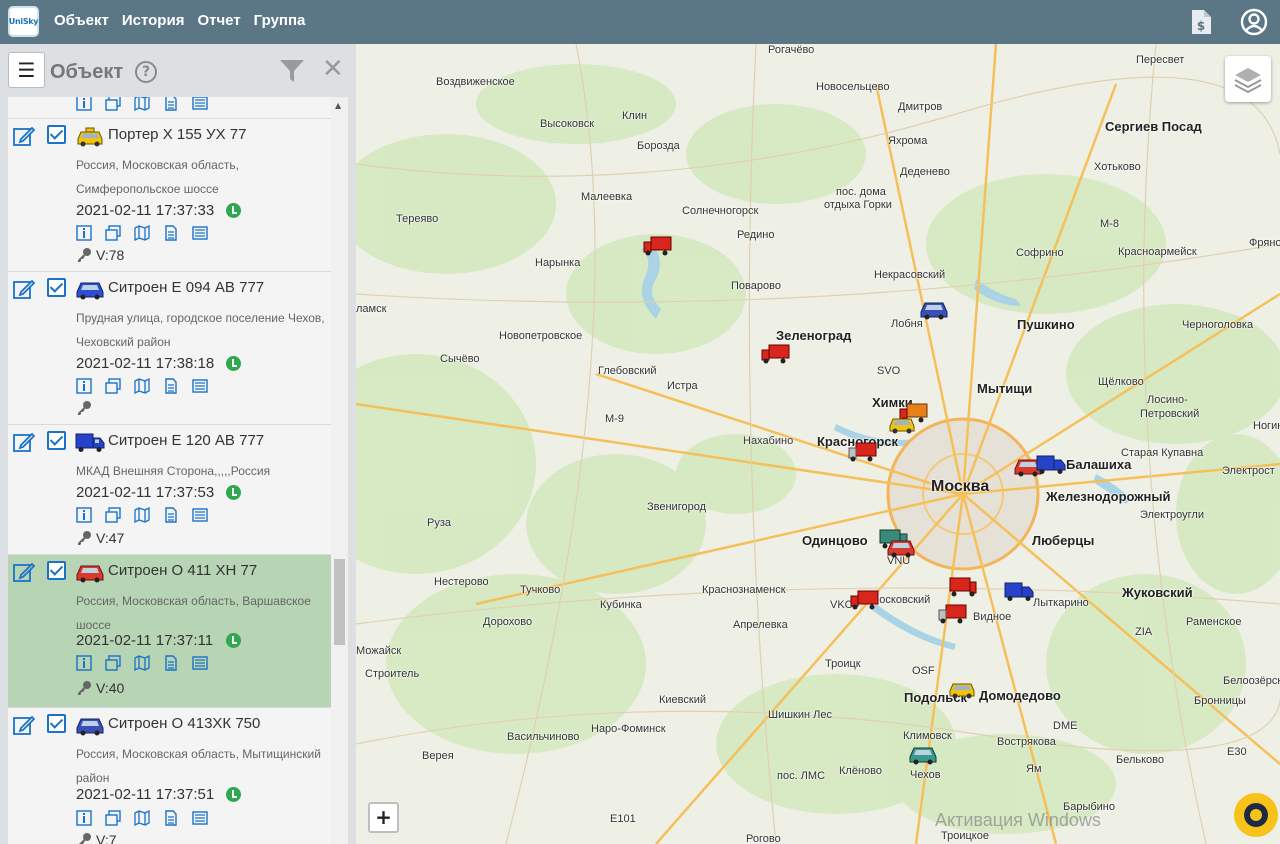 This screenshot has height=844, width=1280. I want to click on online-clock-icon, so click(233, 363).